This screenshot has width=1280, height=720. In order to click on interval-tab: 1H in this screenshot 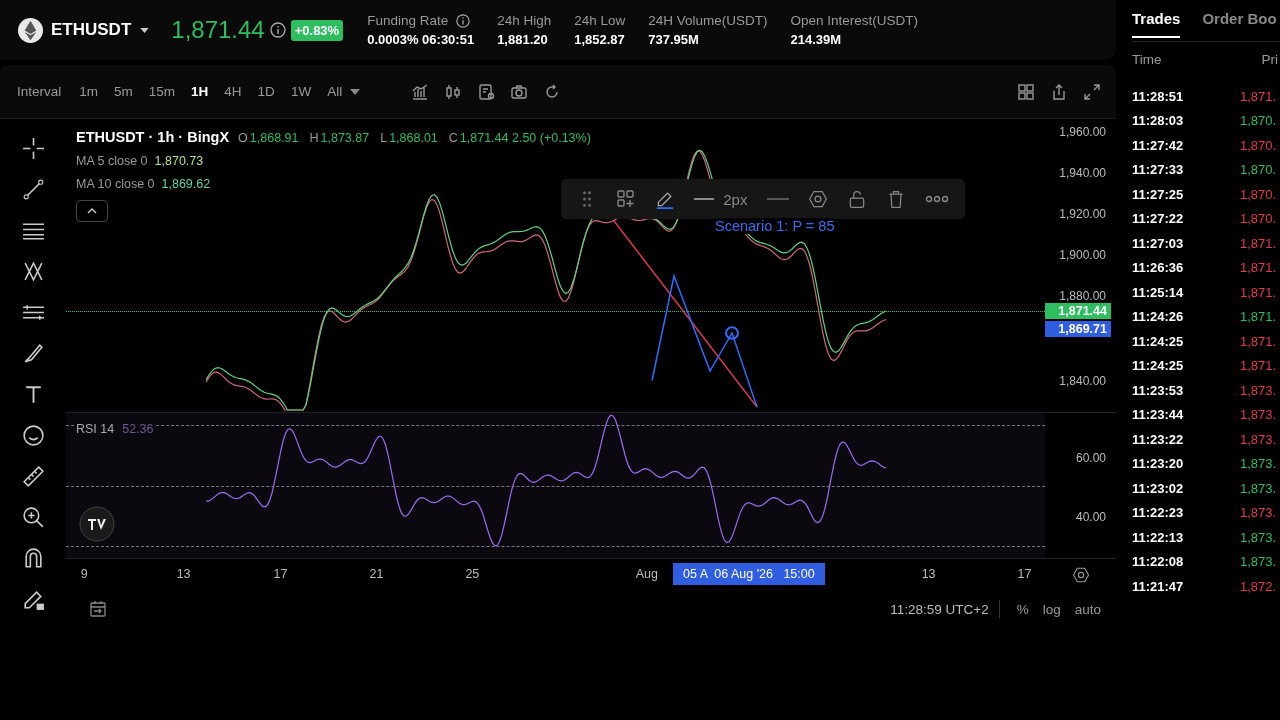, I will do `click(200, 91)`.